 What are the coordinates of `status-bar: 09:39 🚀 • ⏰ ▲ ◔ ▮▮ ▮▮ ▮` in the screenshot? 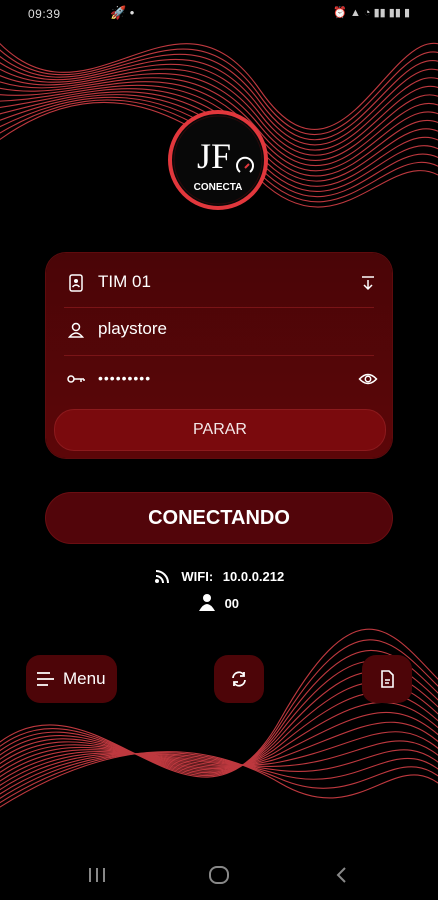 It's located at (219, 14).